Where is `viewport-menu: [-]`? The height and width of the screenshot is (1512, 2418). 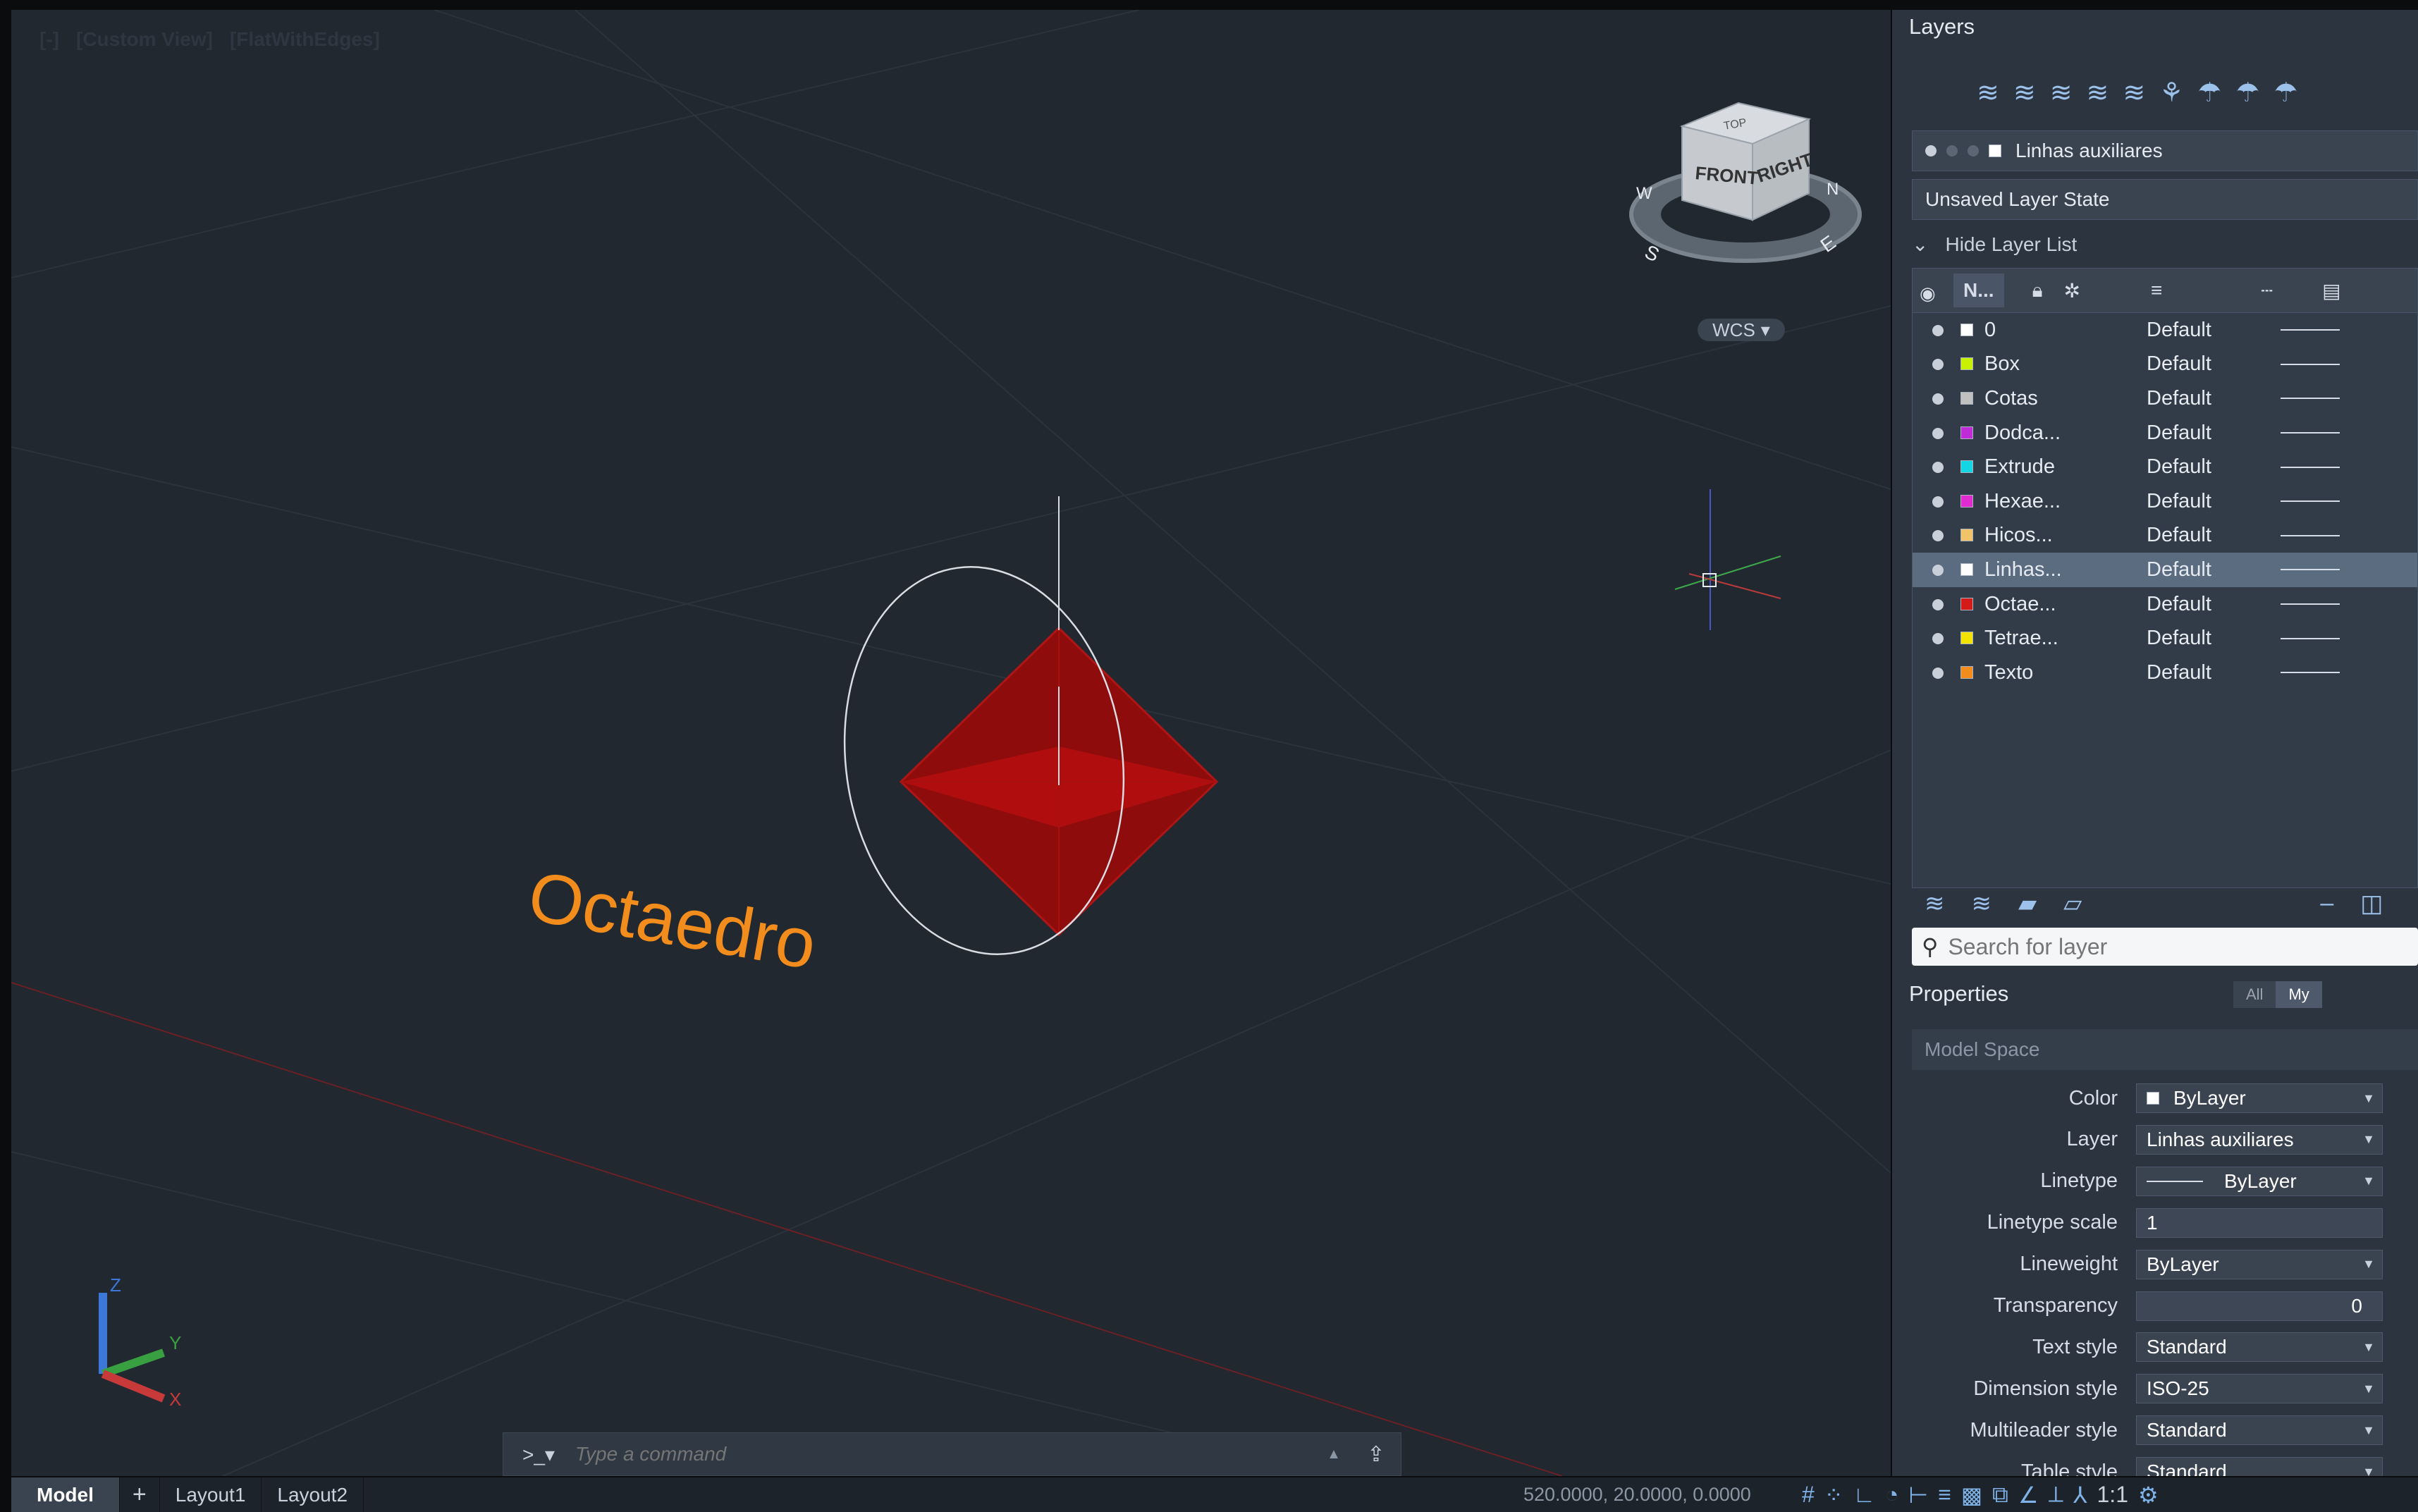 viewport-menu: [-] is located at coordinates (49, 39).